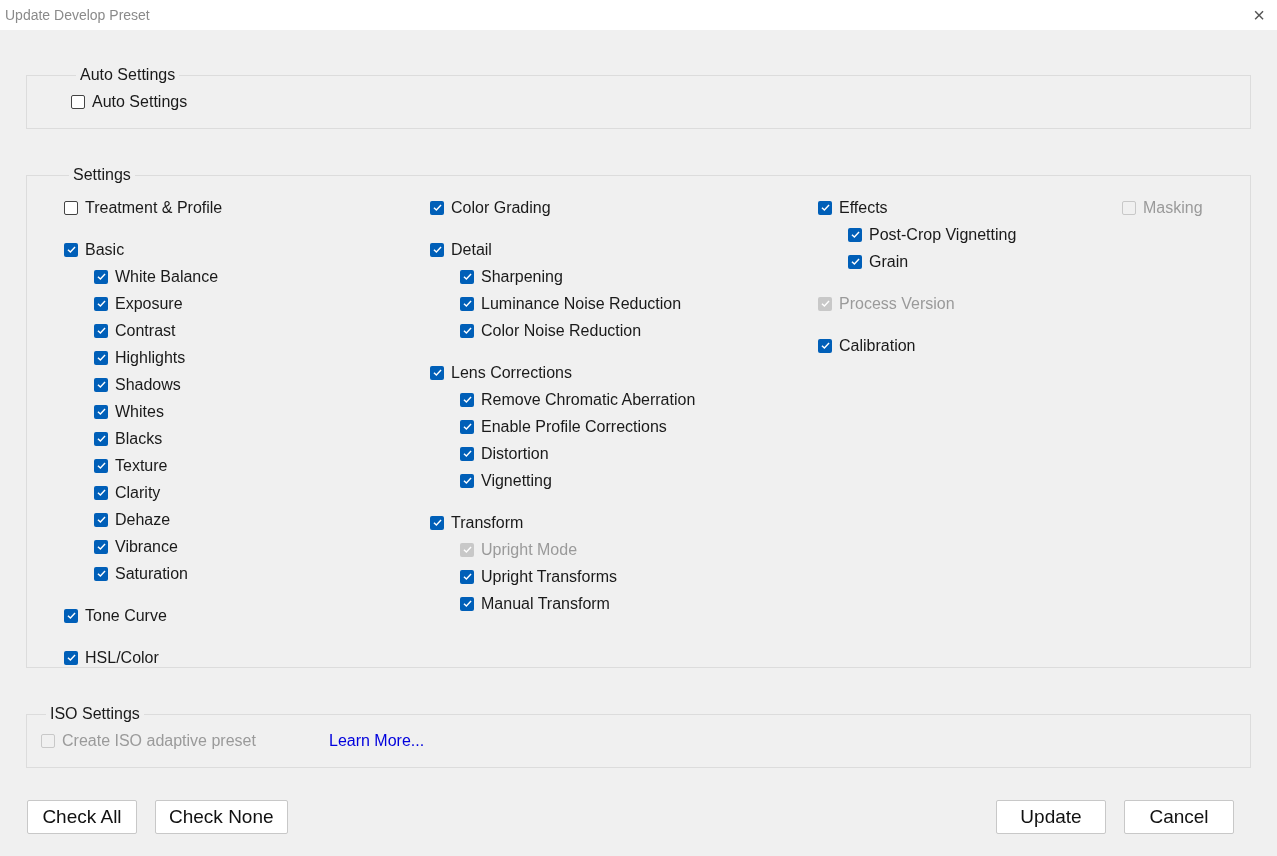  I want to click on checkbox-label: Saturation, so click(151, 573).